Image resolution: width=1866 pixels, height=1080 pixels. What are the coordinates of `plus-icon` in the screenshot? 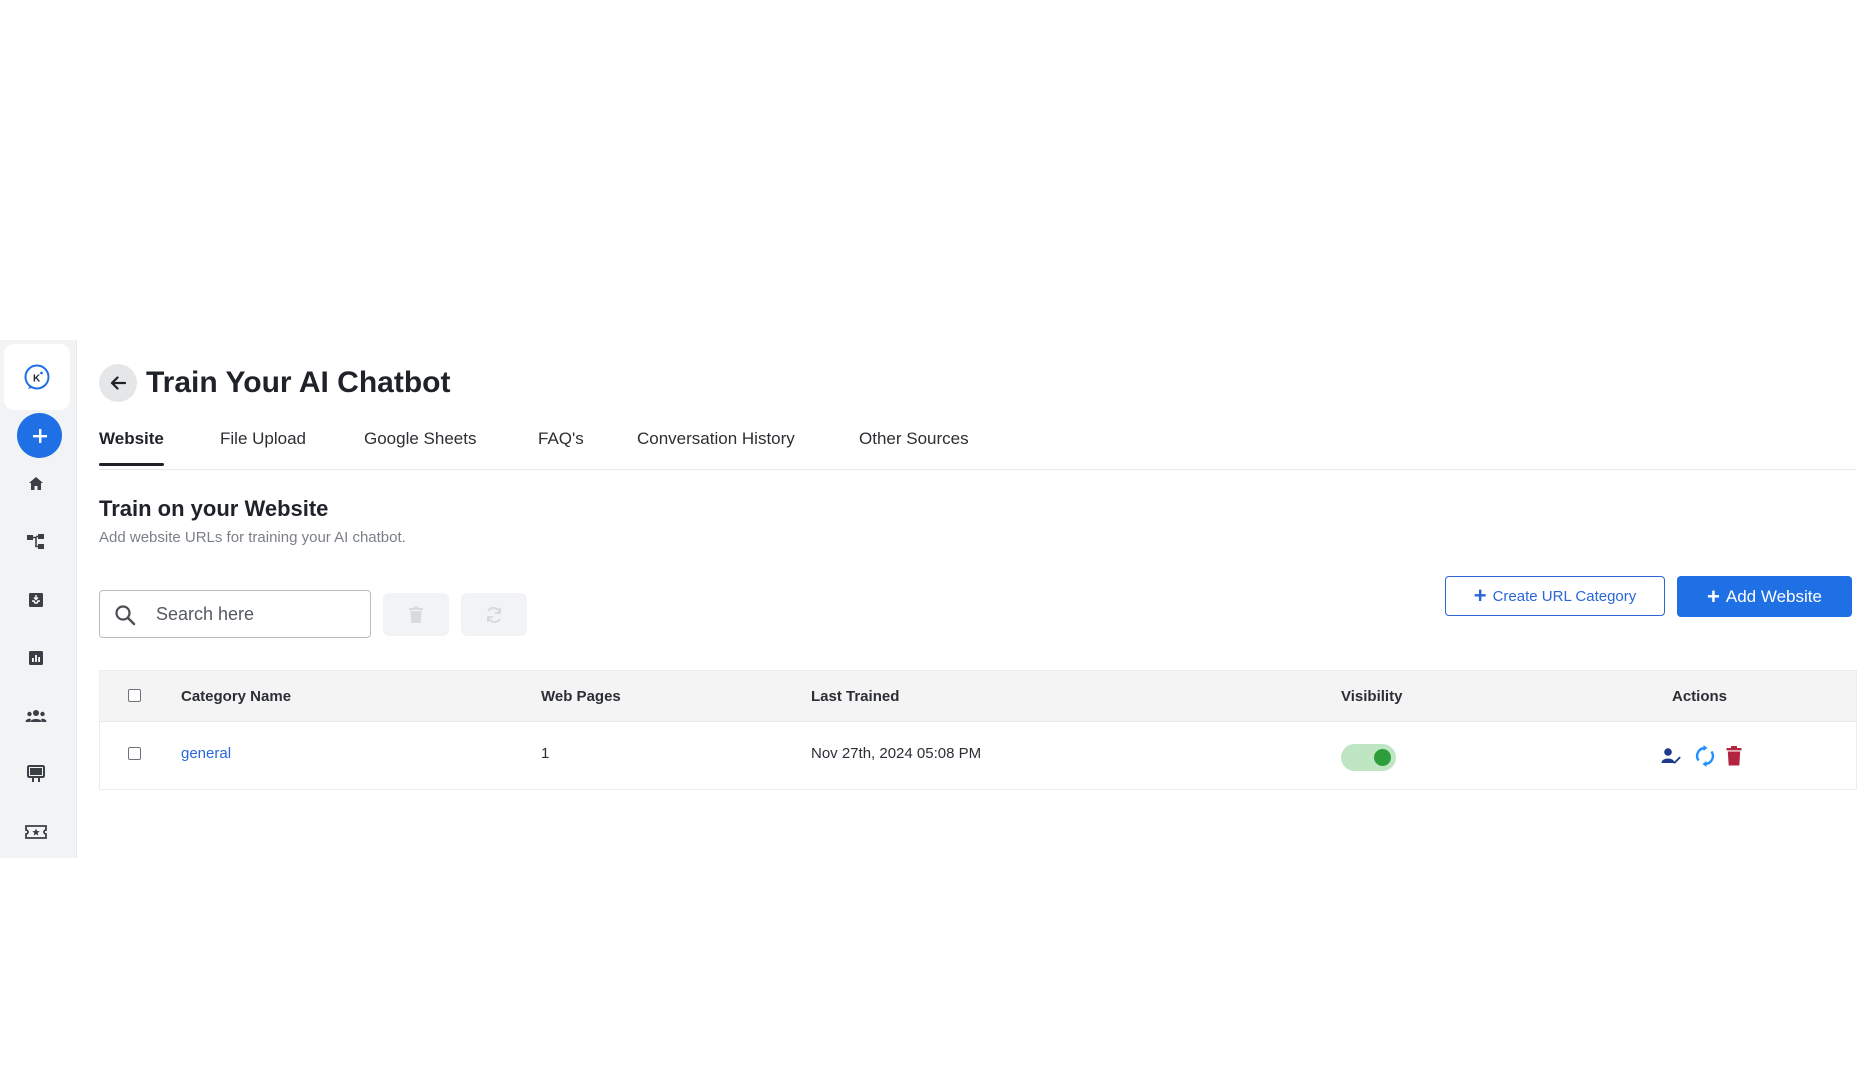 It's located at (39, 435).